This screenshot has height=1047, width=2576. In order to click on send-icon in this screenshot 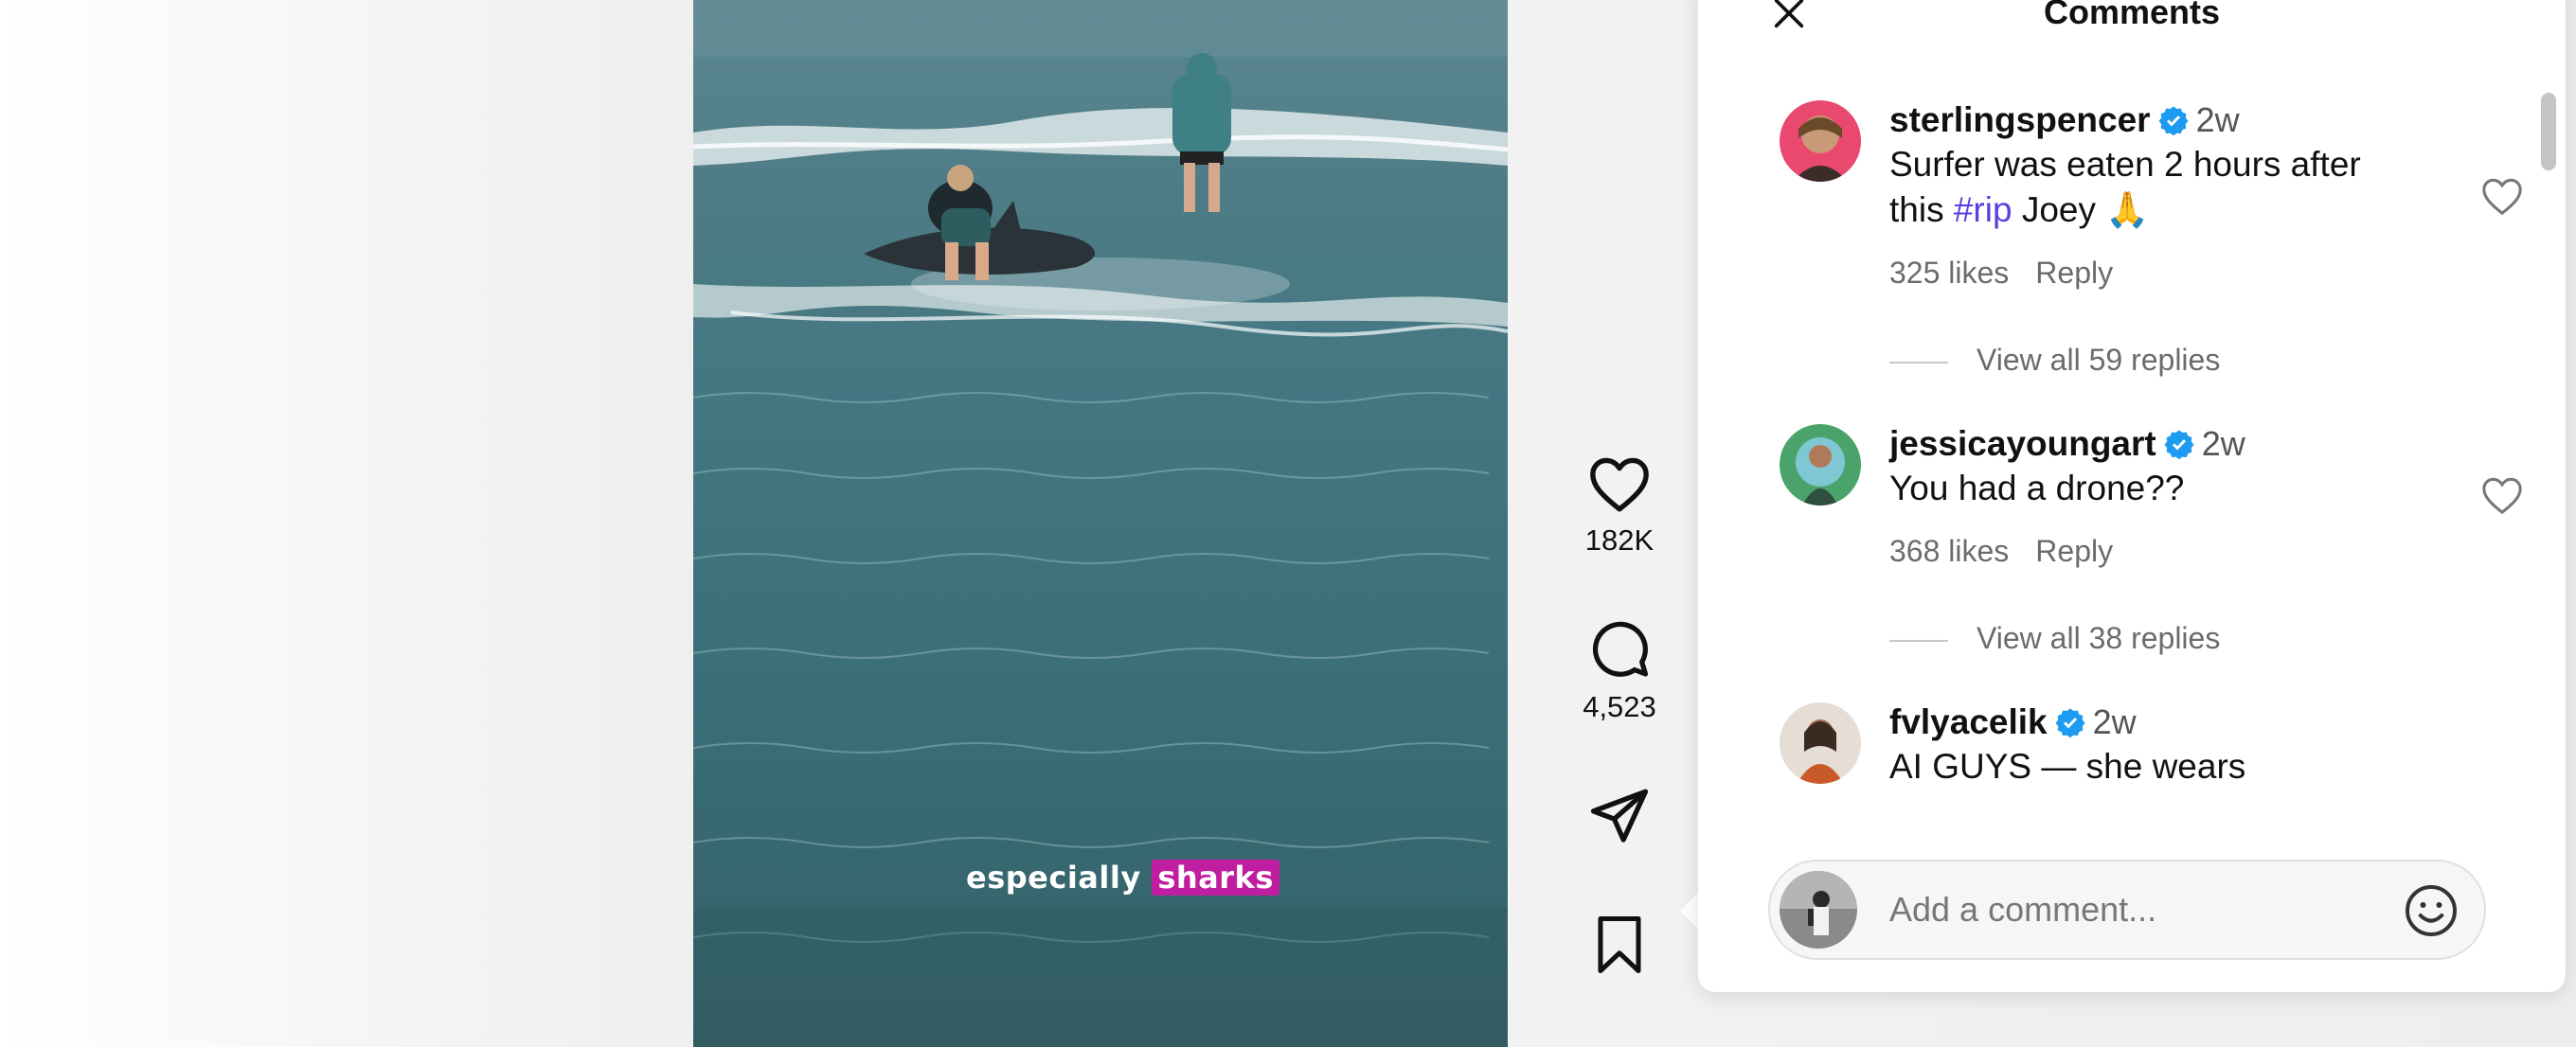, I will do `click(1619, 816)`.